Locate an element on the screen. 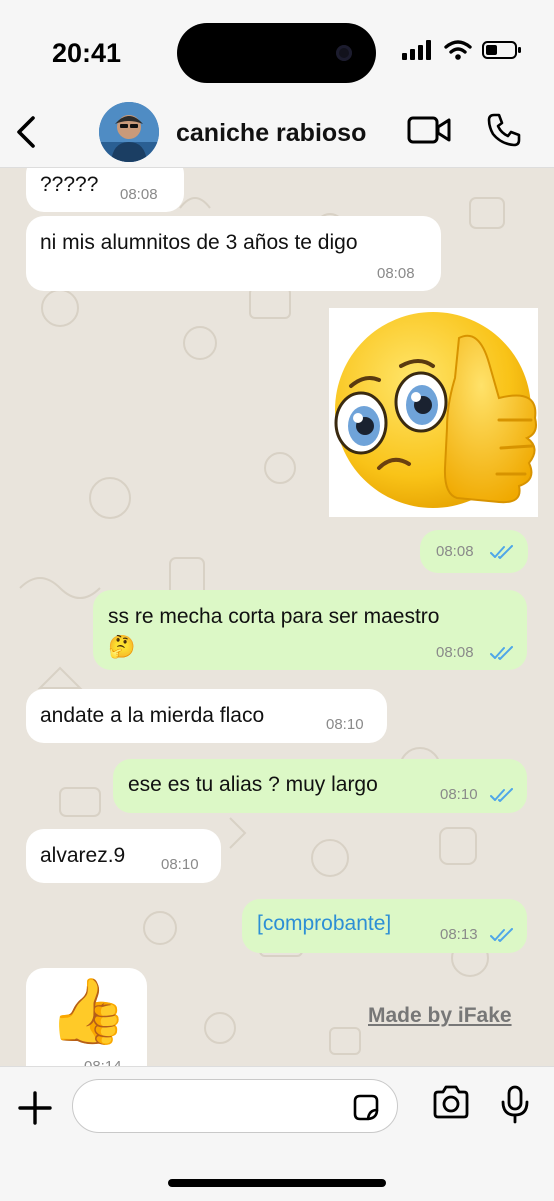 The height and width of the screenshot is (1201, 554). message-incoming: alvarez.9 08:10 is located at coordinates (123, 856).